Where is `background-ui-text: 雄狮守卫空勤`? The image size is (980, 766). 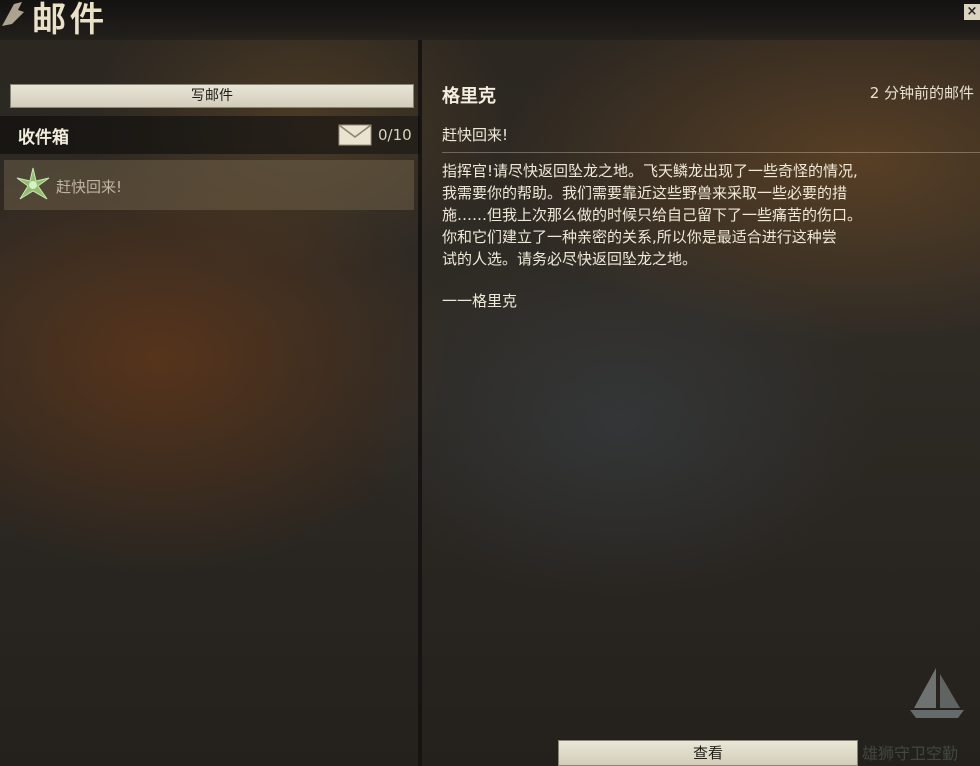 background-ui-text: 雄狮守卫空勤 is located at coordinates (910, 753).